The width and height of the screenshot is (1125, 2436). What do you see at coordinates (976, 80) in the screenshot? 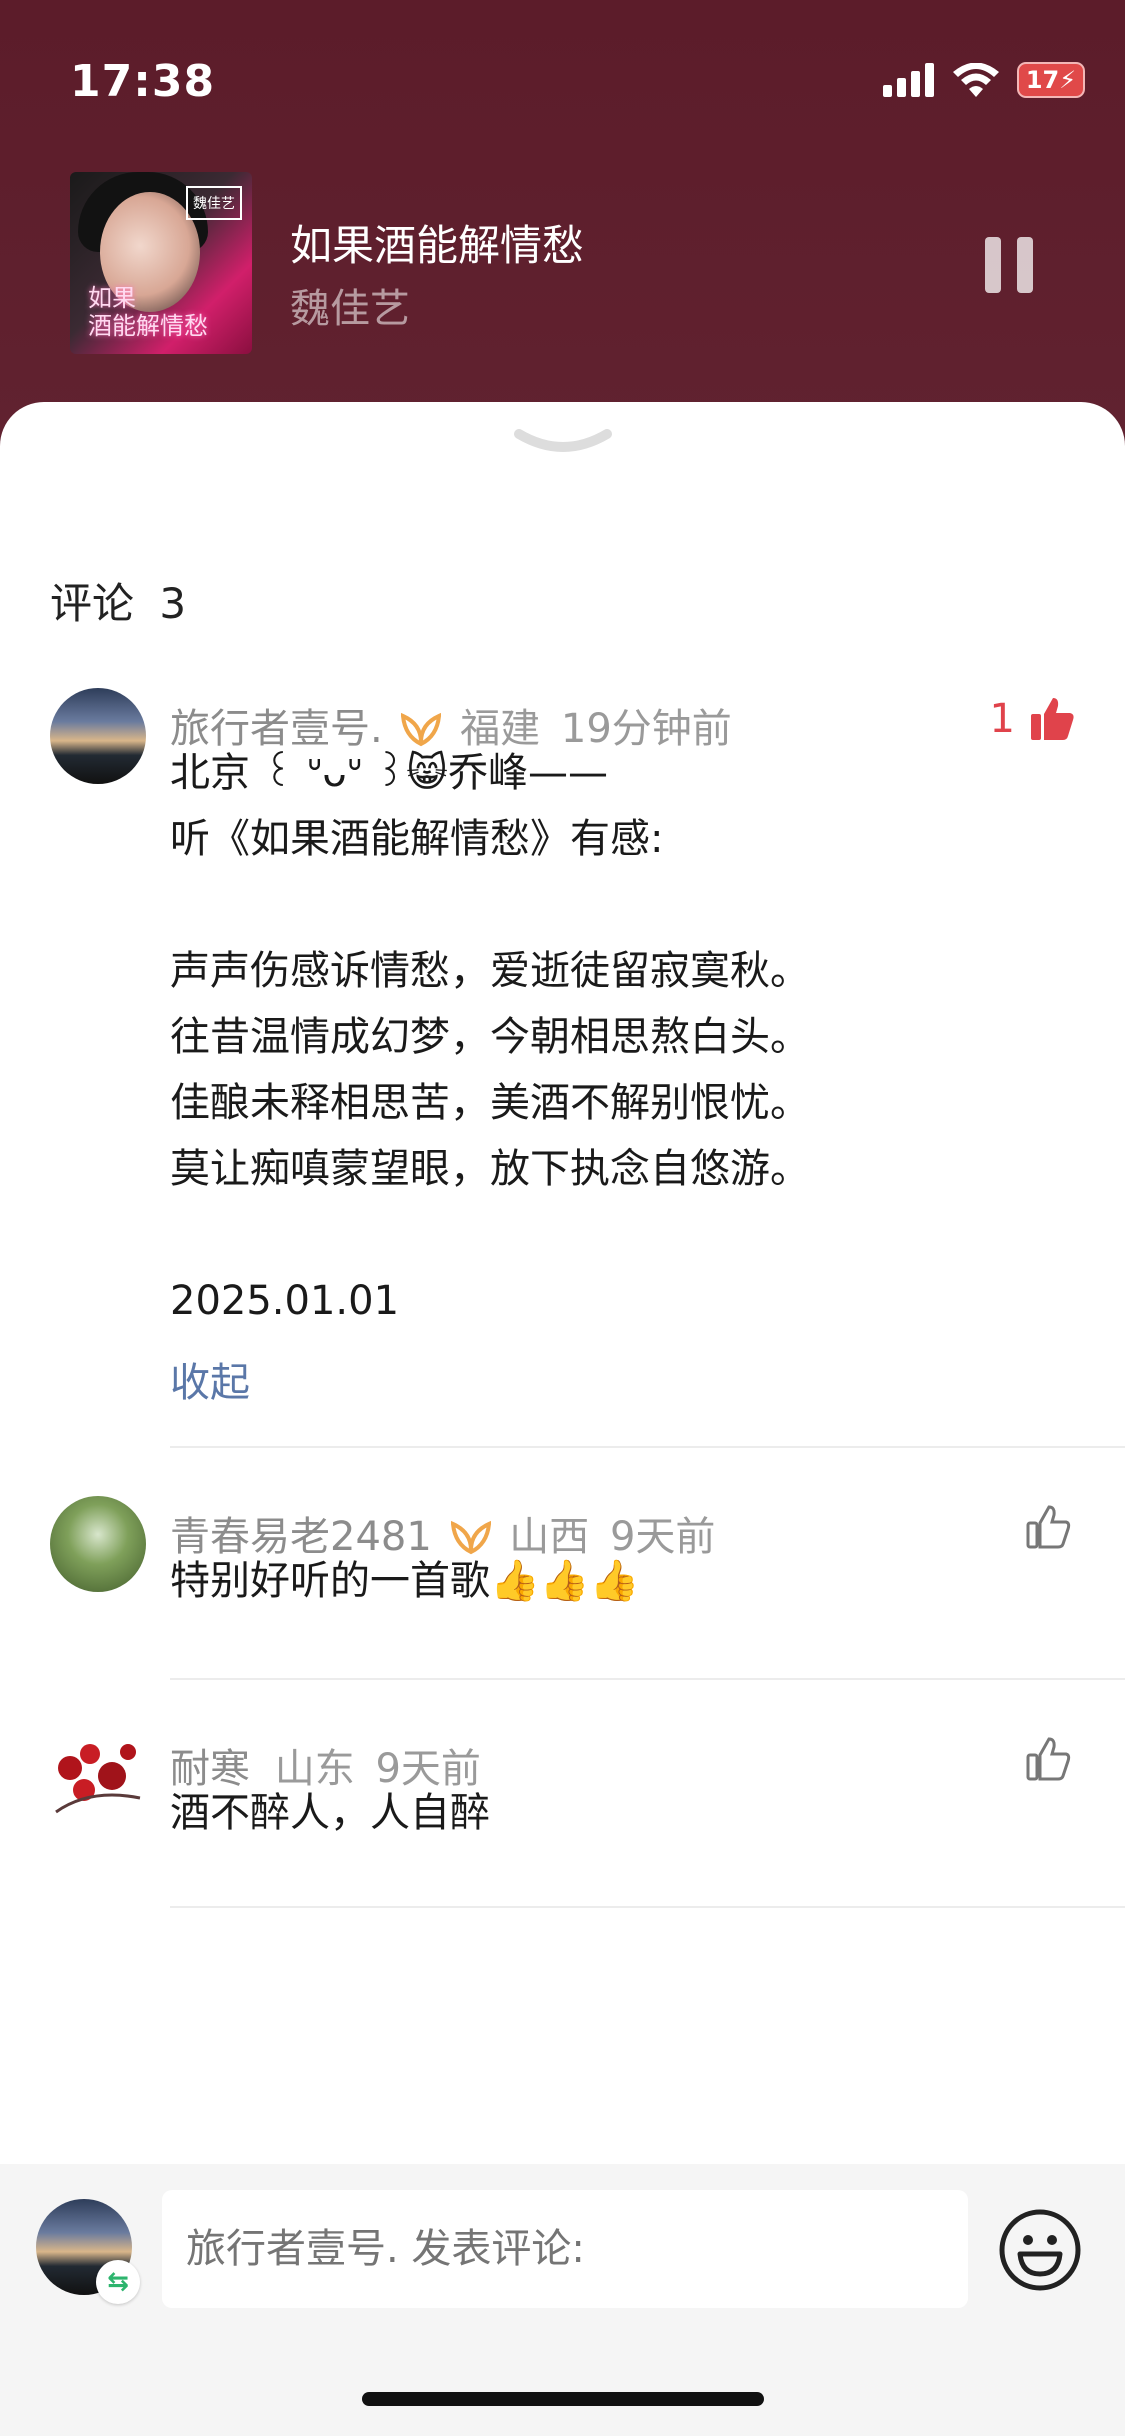
I see `wifi-icon` at bounding box center [976, 80].